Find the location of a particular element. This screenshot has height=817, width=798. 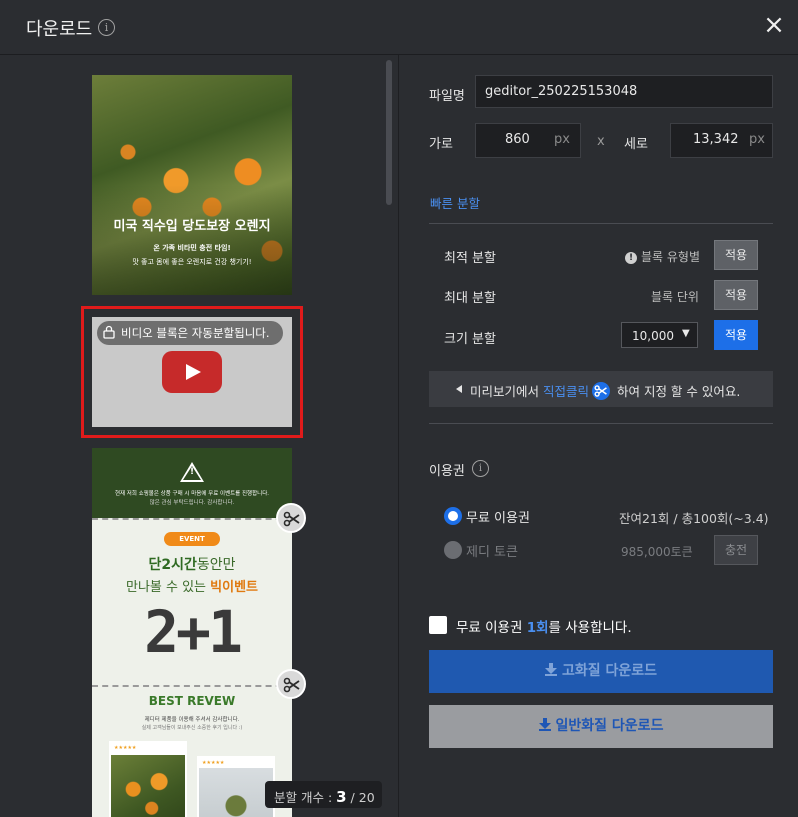

notice-band is located at coordinates (192, 483).